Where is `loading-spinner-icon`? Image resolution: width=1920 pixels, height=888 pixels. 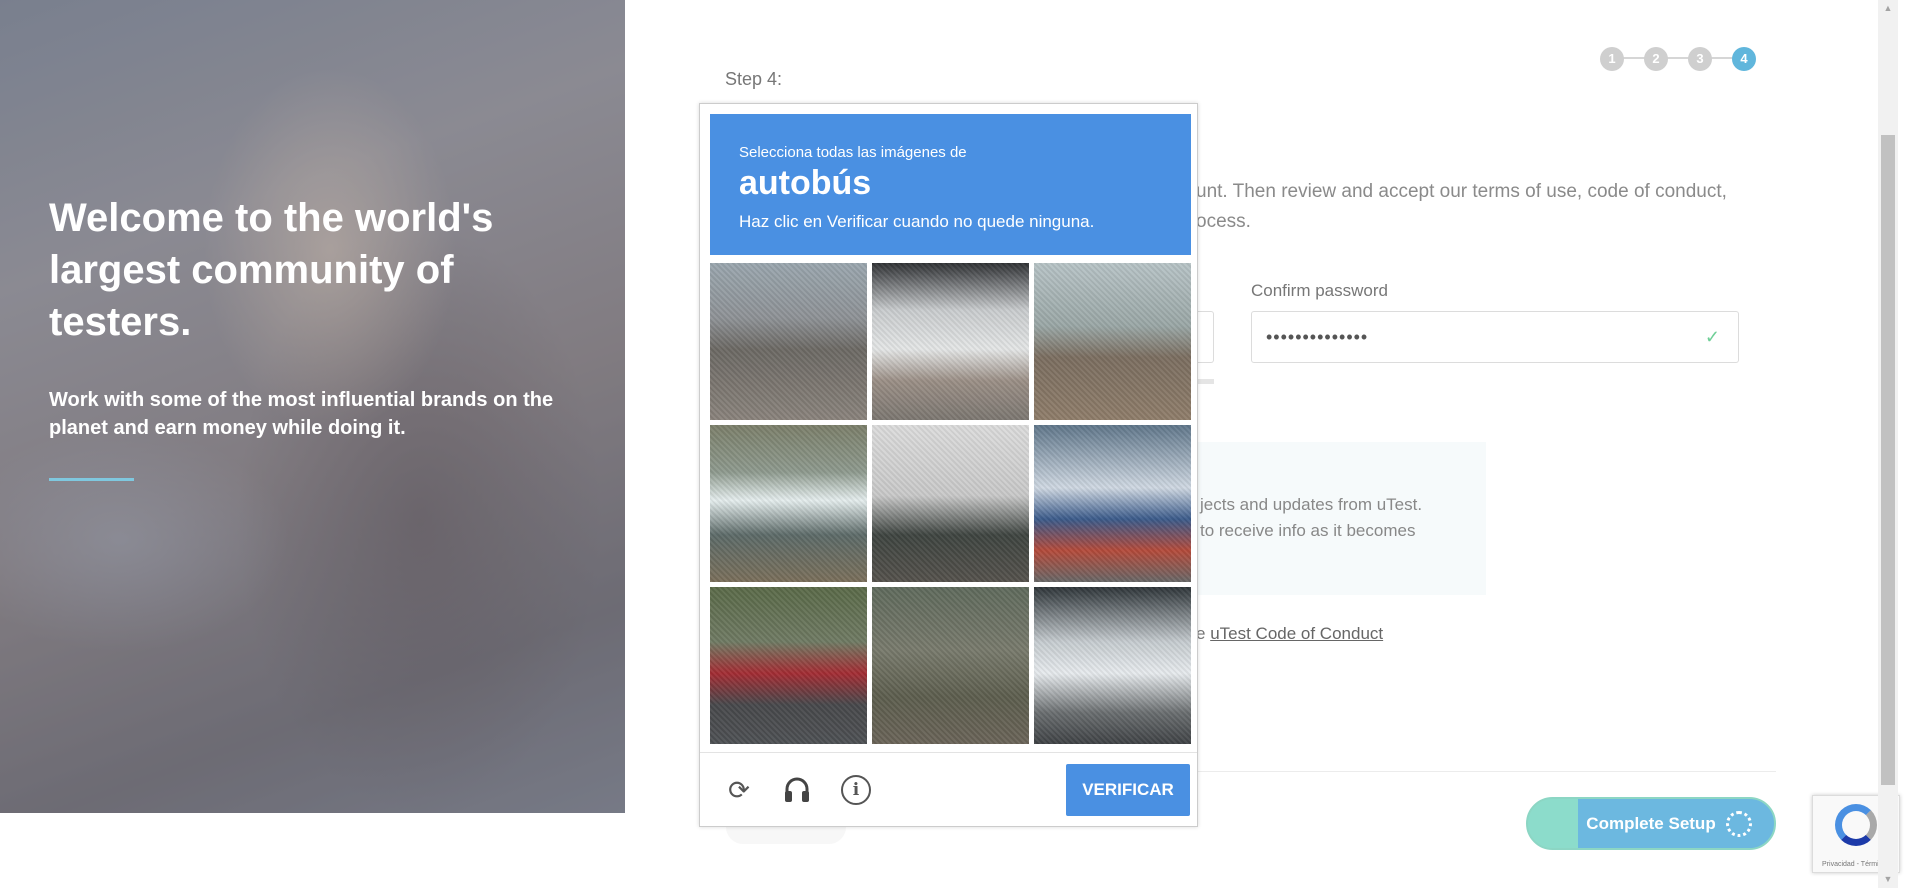 loading-spinner-icon is located at coordinates (1739, 824).